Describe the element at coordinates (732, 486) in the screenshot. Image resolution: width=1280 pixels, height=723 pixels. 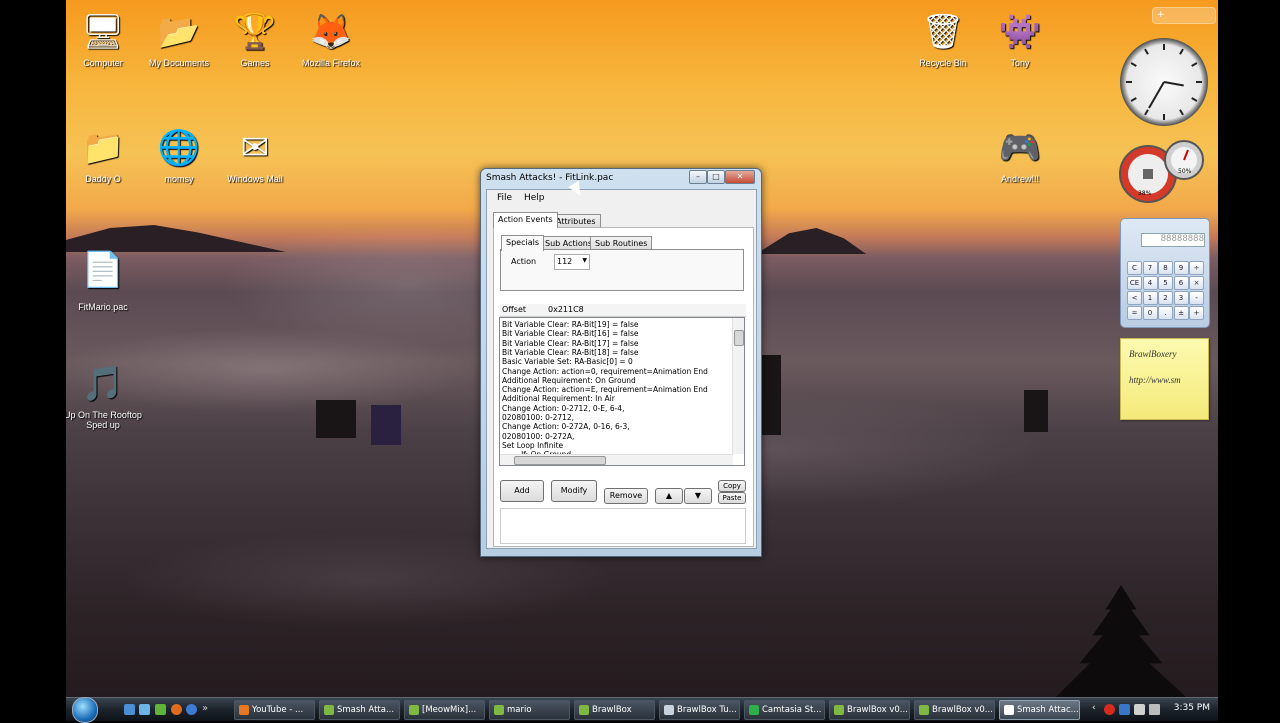
I see `copy-button: Copy` at that location.